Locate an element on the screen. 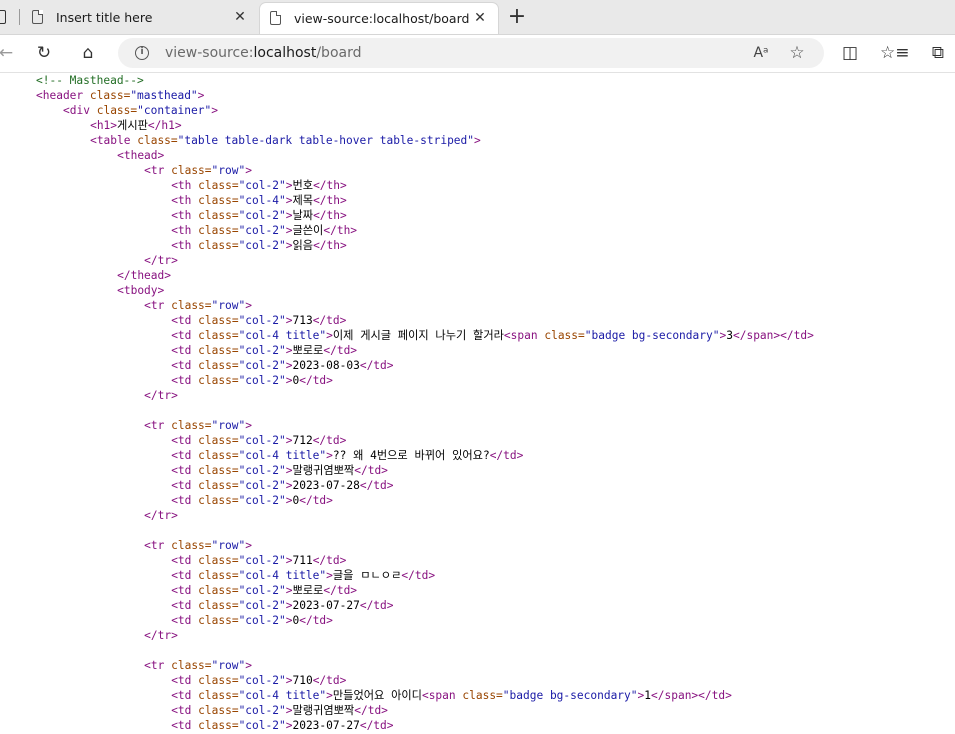 Image resolution: width=955 pixels, height=734 pixels. source-token: </th> is located at coordinates (330, 185).